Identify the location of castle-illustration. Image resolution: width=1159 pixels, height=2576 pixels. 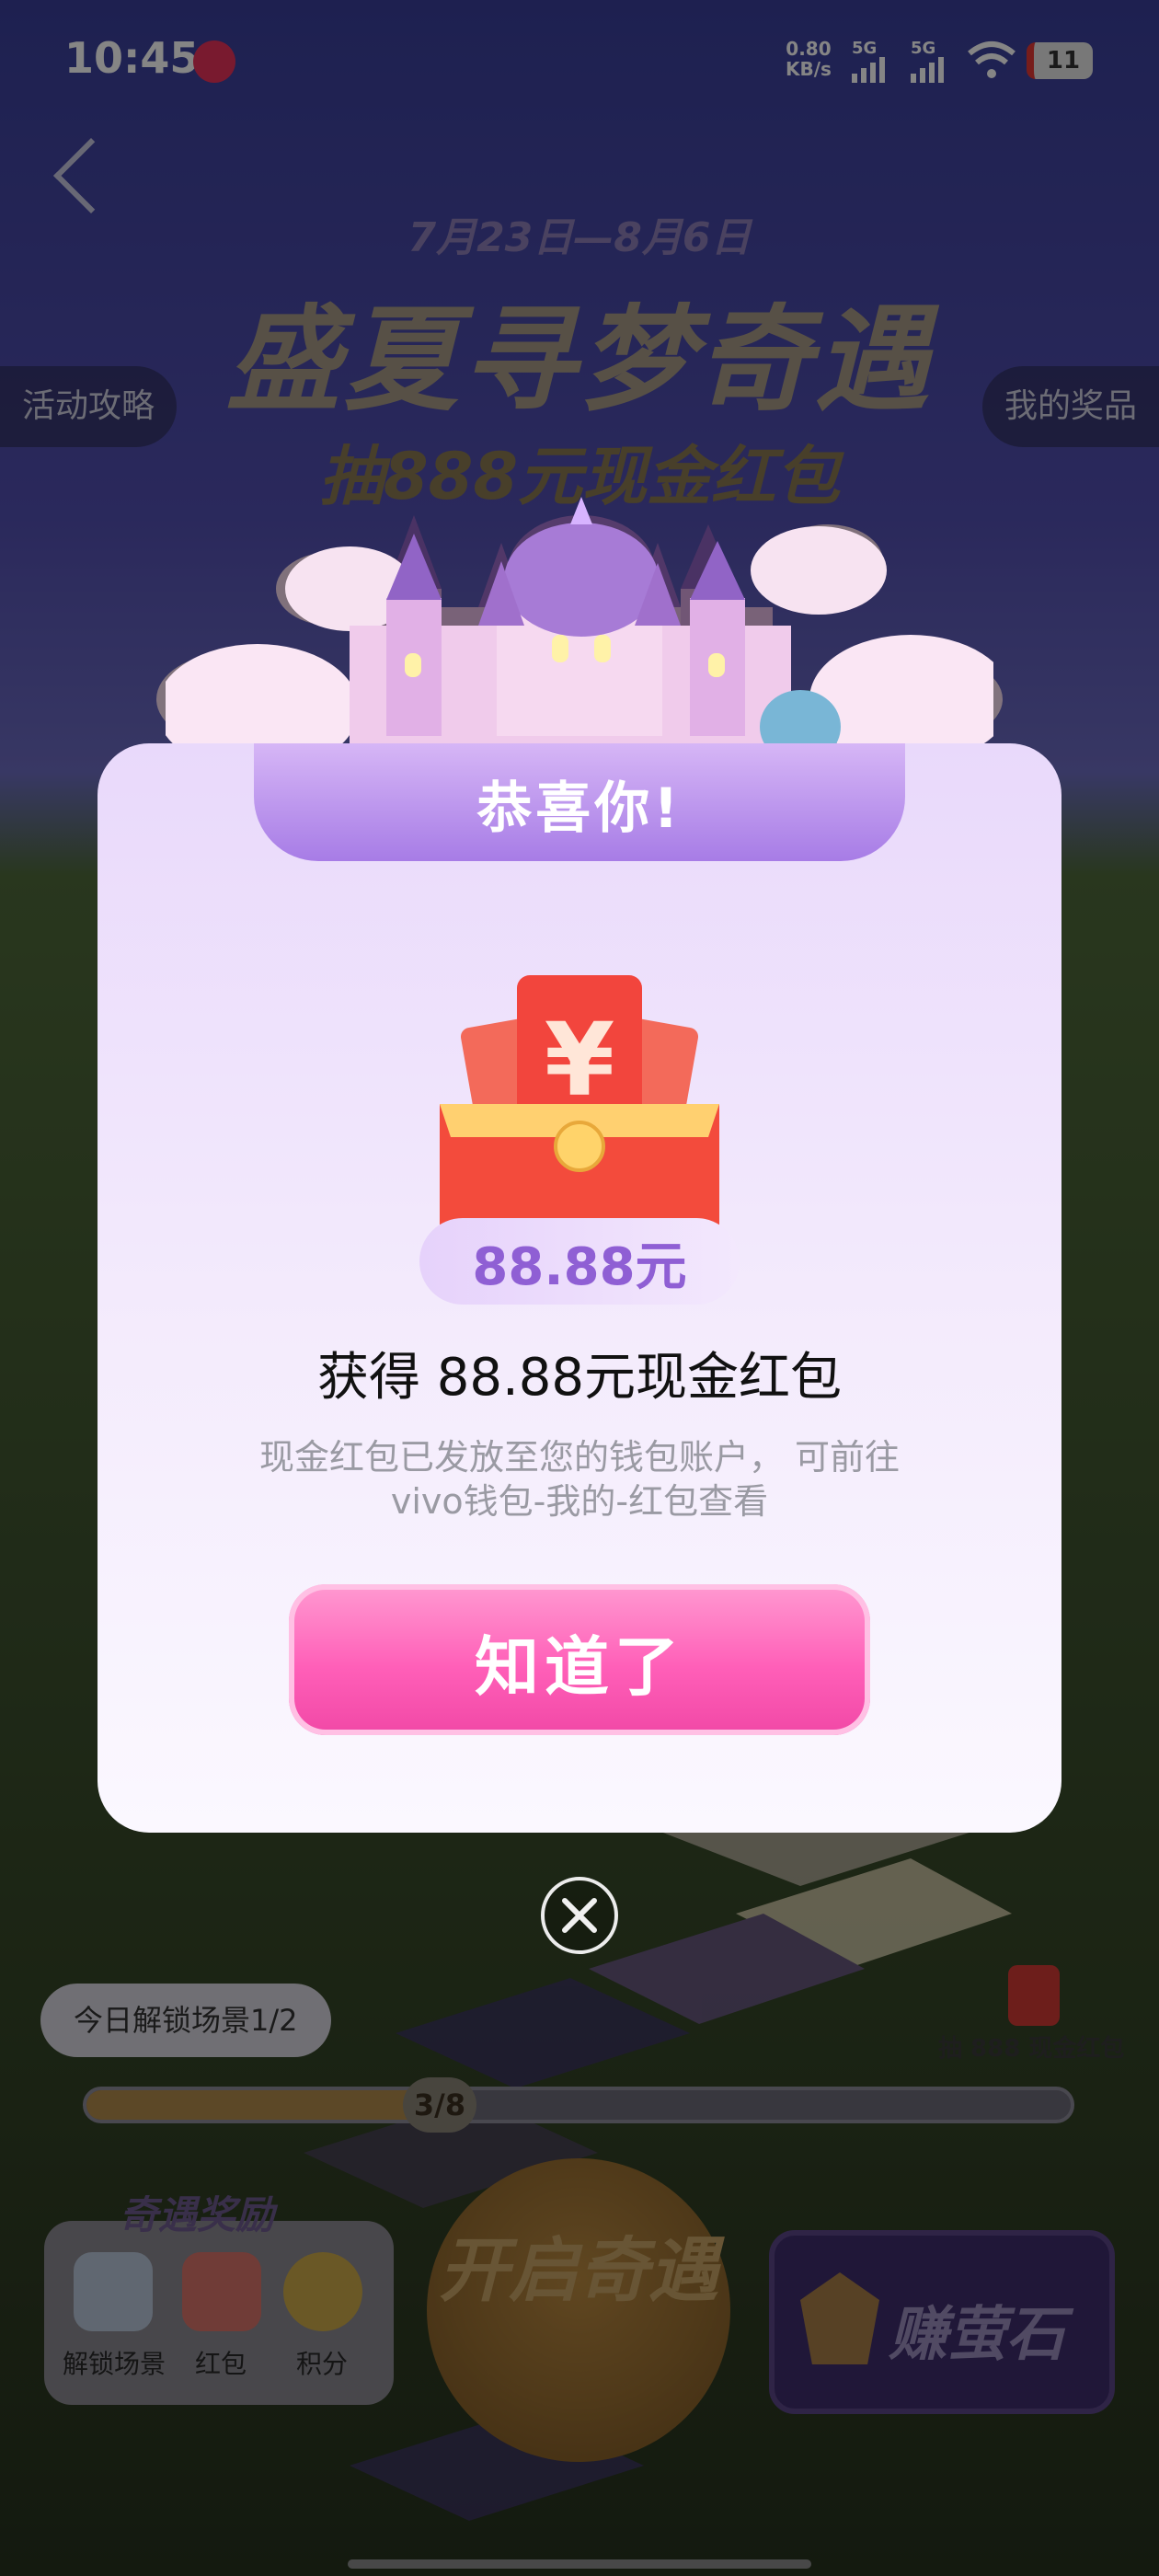
(579, 635).